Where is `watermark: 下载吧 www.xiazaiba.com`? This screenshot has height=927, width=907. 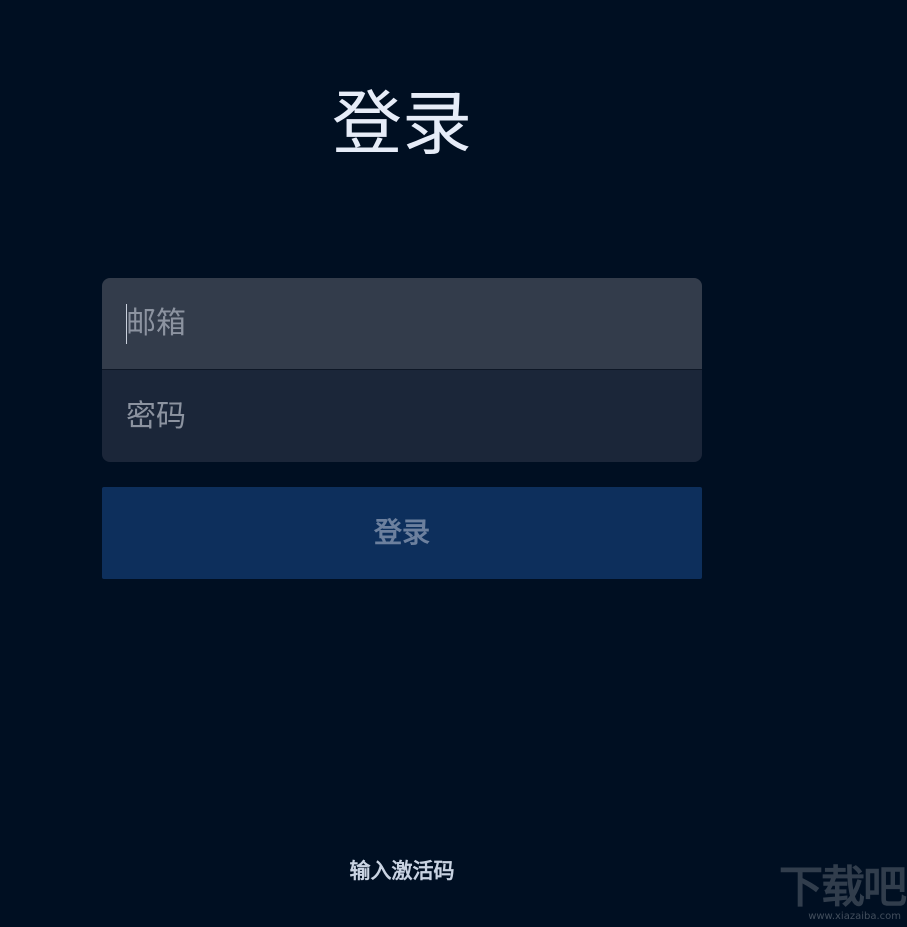 watermark: 下载吧 www.xiazaiba.com is located at coordinates (840, 892).